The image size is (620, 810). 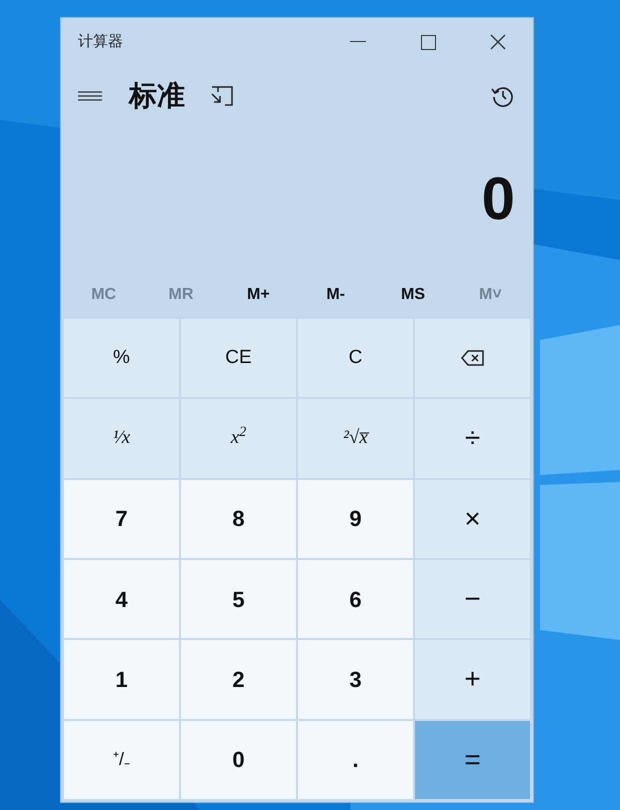 What do you see at coordinates (157, 96) in the screenshot?
I see `mode-title: 标准` at bounding box center [157, 96].